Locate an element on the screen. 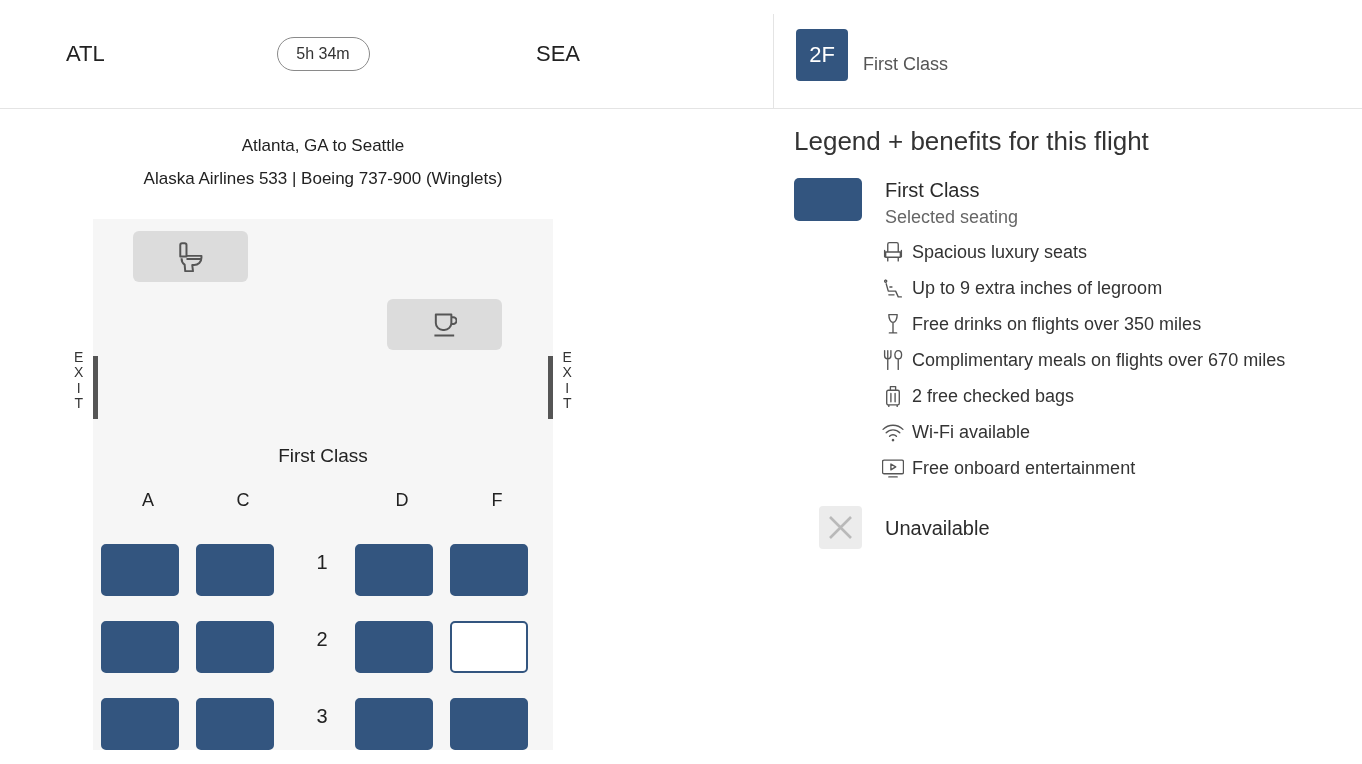 Image resolution: width=1362 pixels, height=764 pixels. row-number: 3 is located at coordinates (322, 716).